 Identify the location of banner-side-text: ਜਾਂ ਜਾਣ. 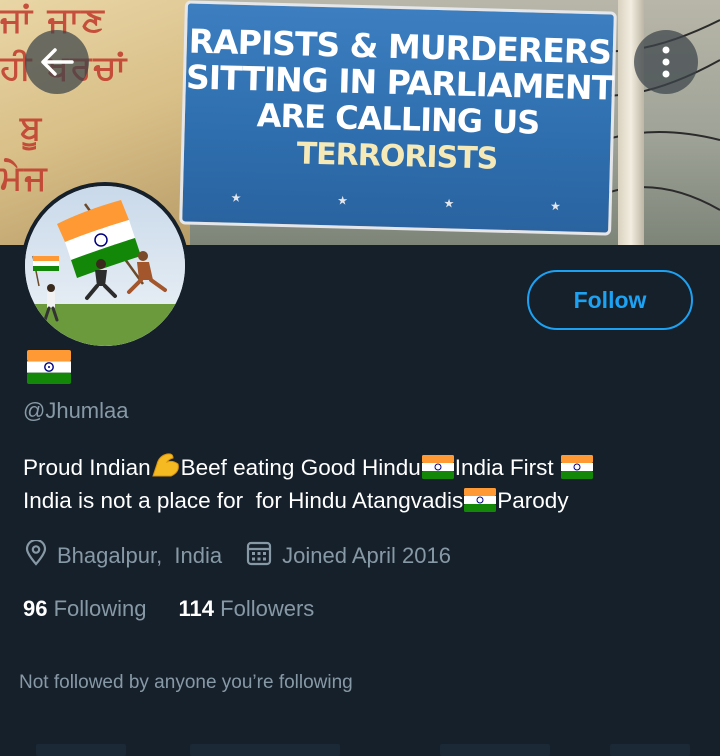
(53, 20).